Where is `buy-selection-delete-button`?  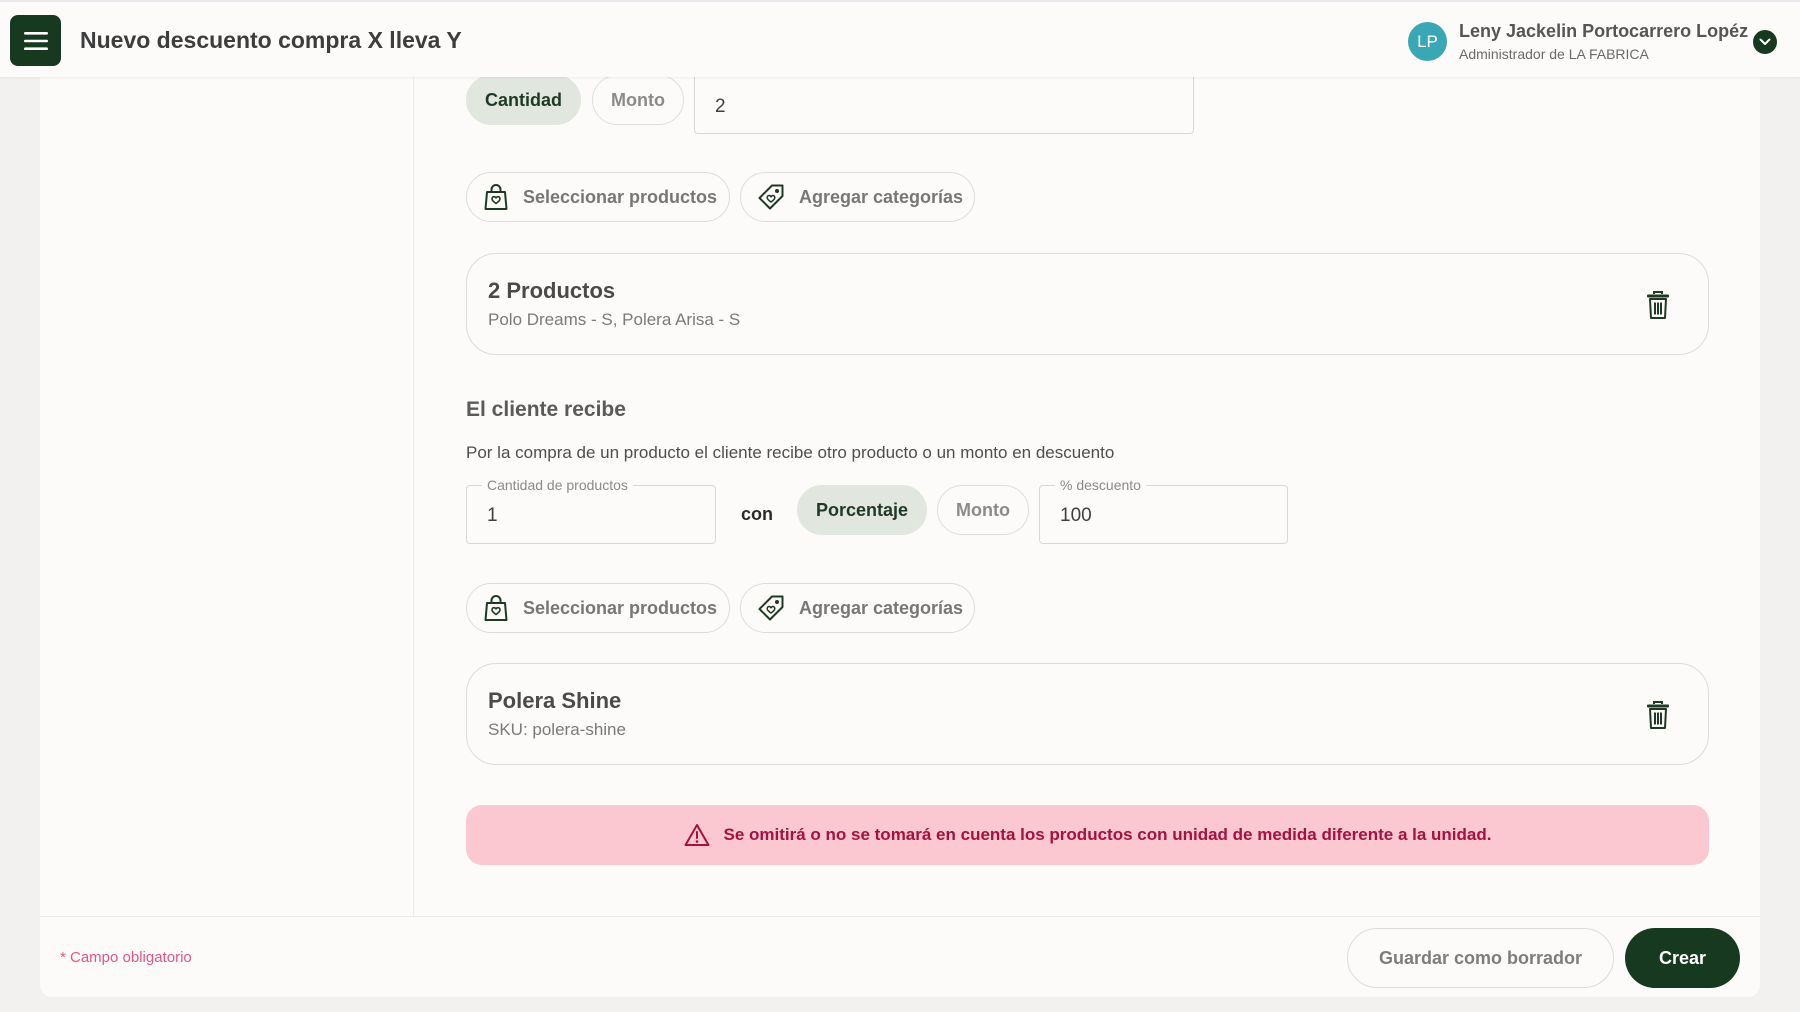
buy-selection-delete-button is located at coordinates (1658, 305).